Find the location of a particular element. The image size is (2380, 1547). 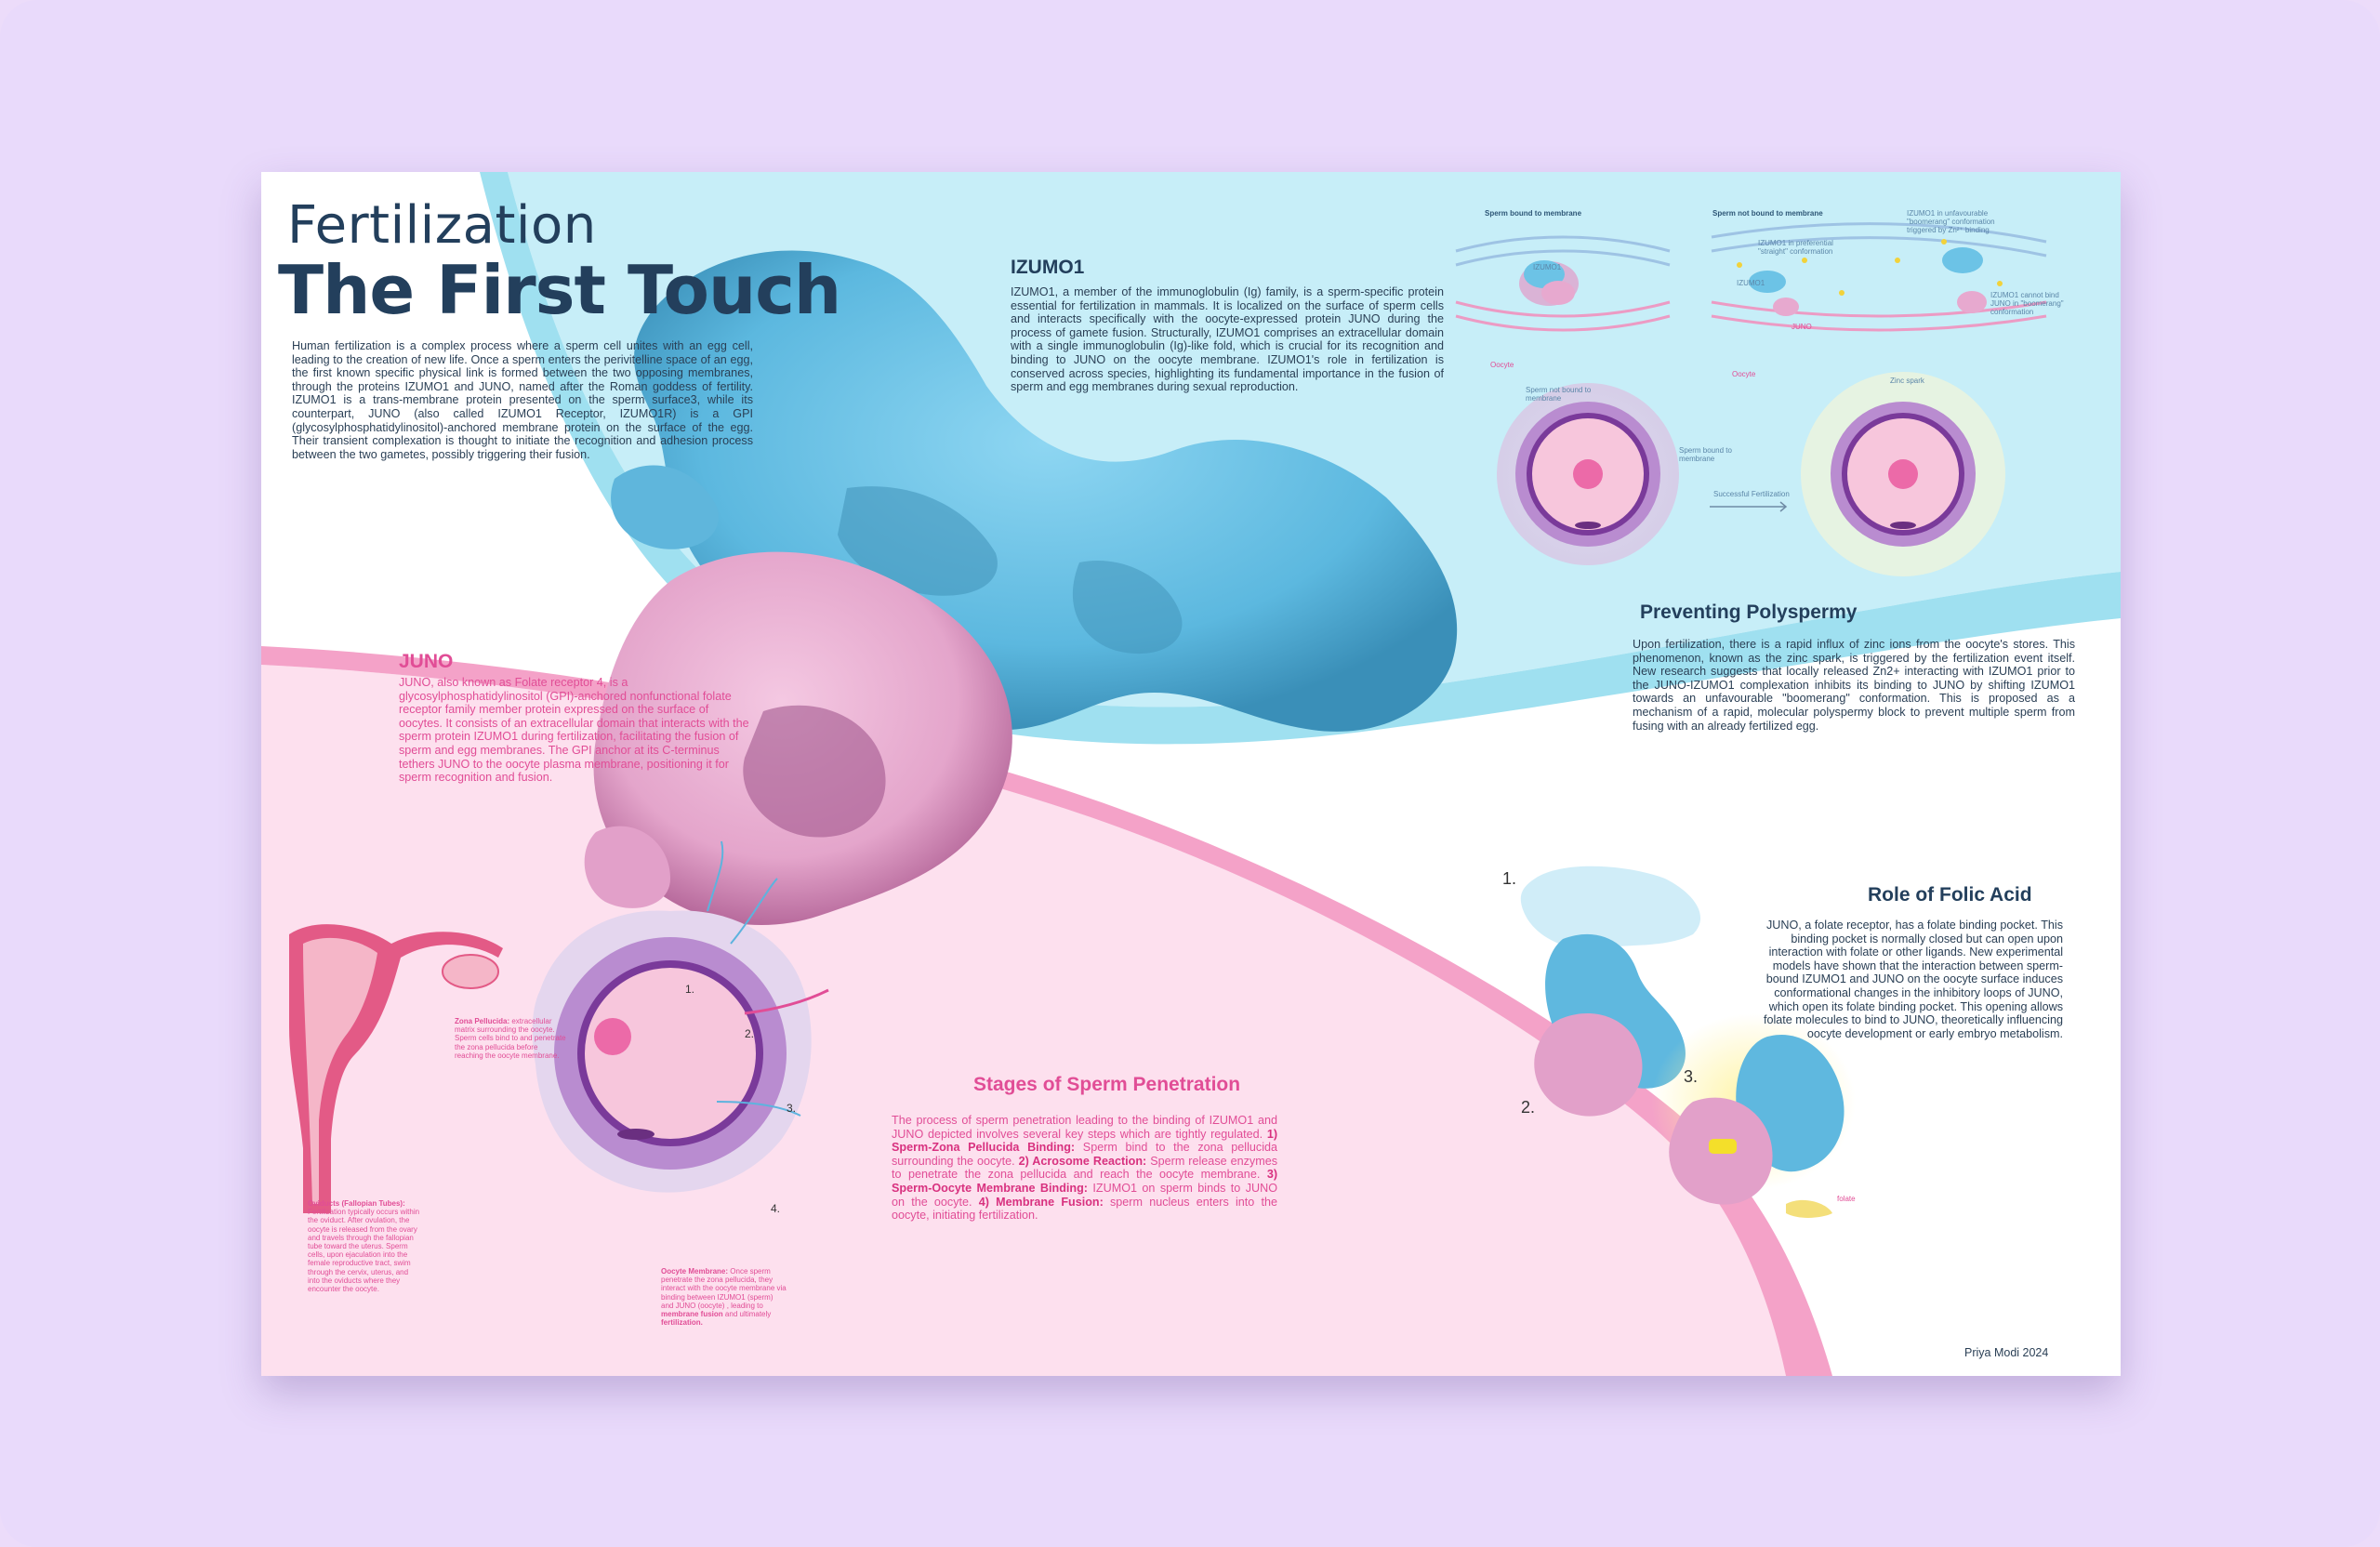

egg-step-3-label: 3. is located at coordinates (792, 1108).